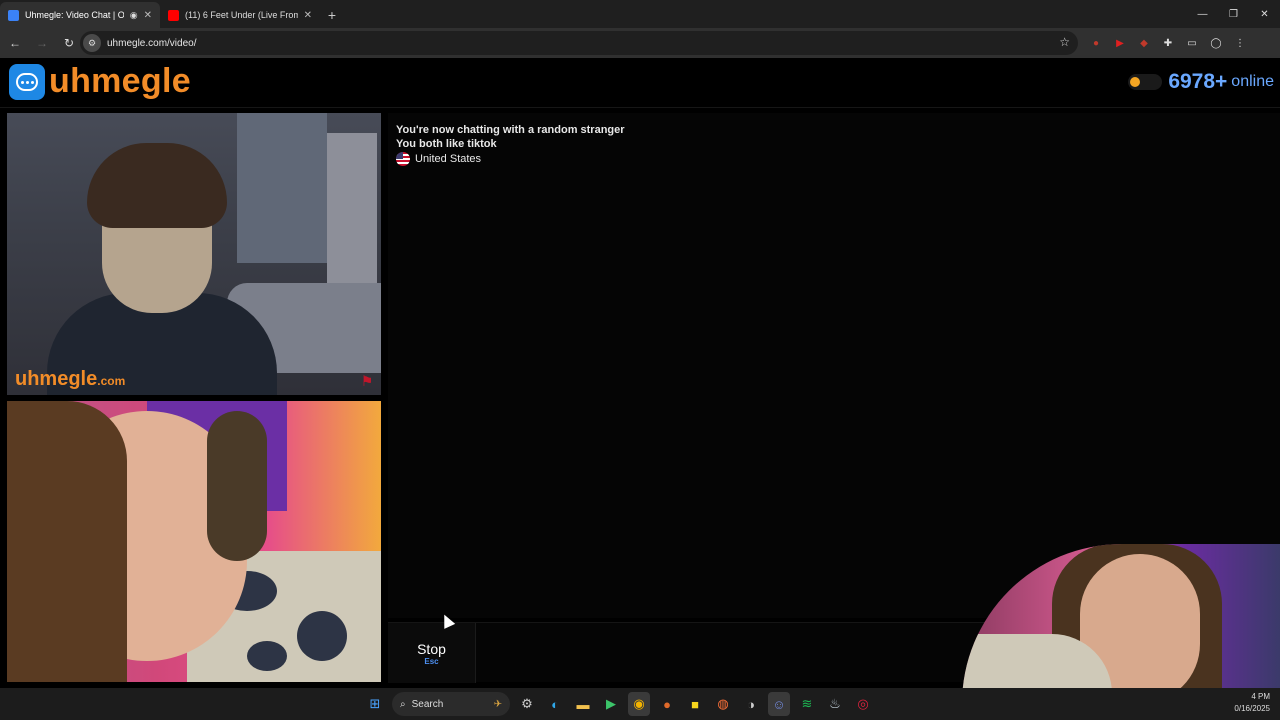 This screenshot has width=1280, height=720. Describe the element at coordinates (451, 704) in the screenshot. I see `taskbar-search: ⌕ Search ✈` at that location.